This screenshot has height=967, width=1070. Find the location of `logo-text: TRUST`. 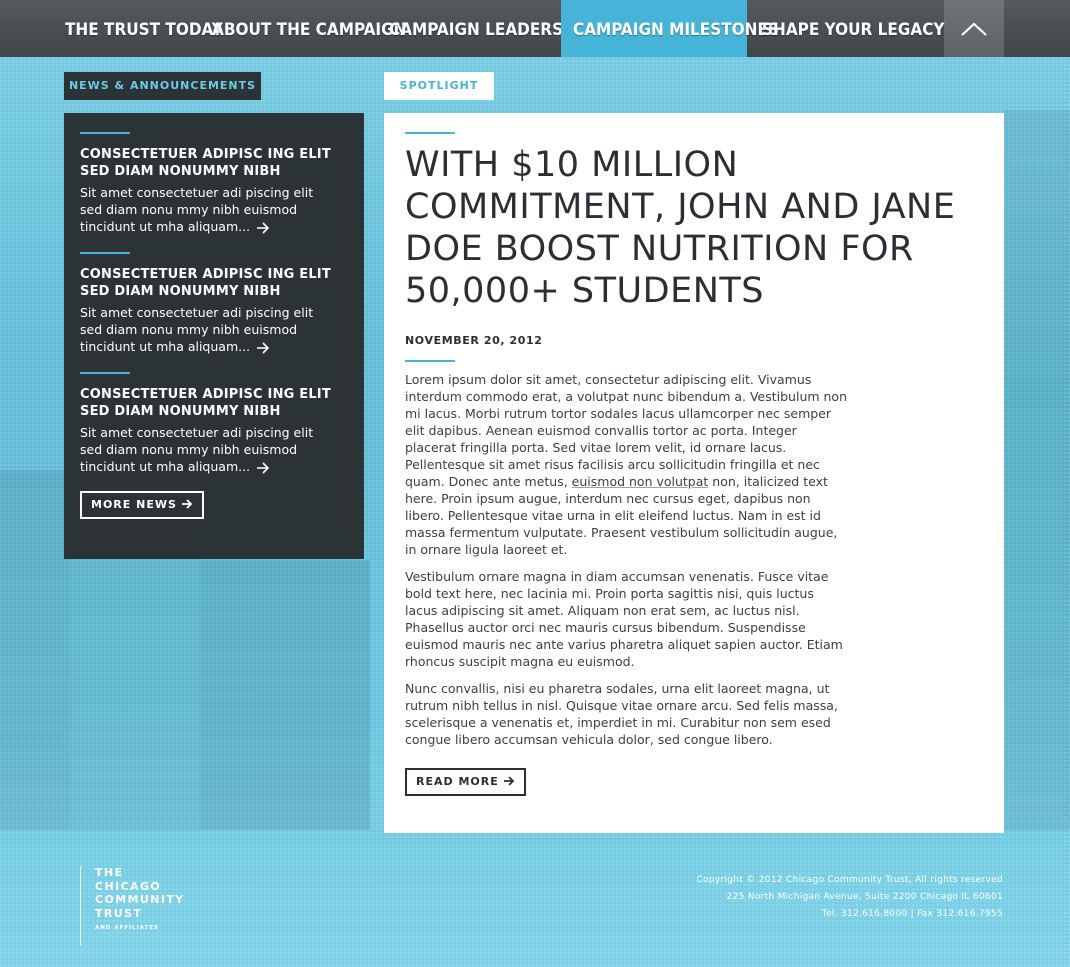

logo-text: TRUST is located at coordinates (119, 913).